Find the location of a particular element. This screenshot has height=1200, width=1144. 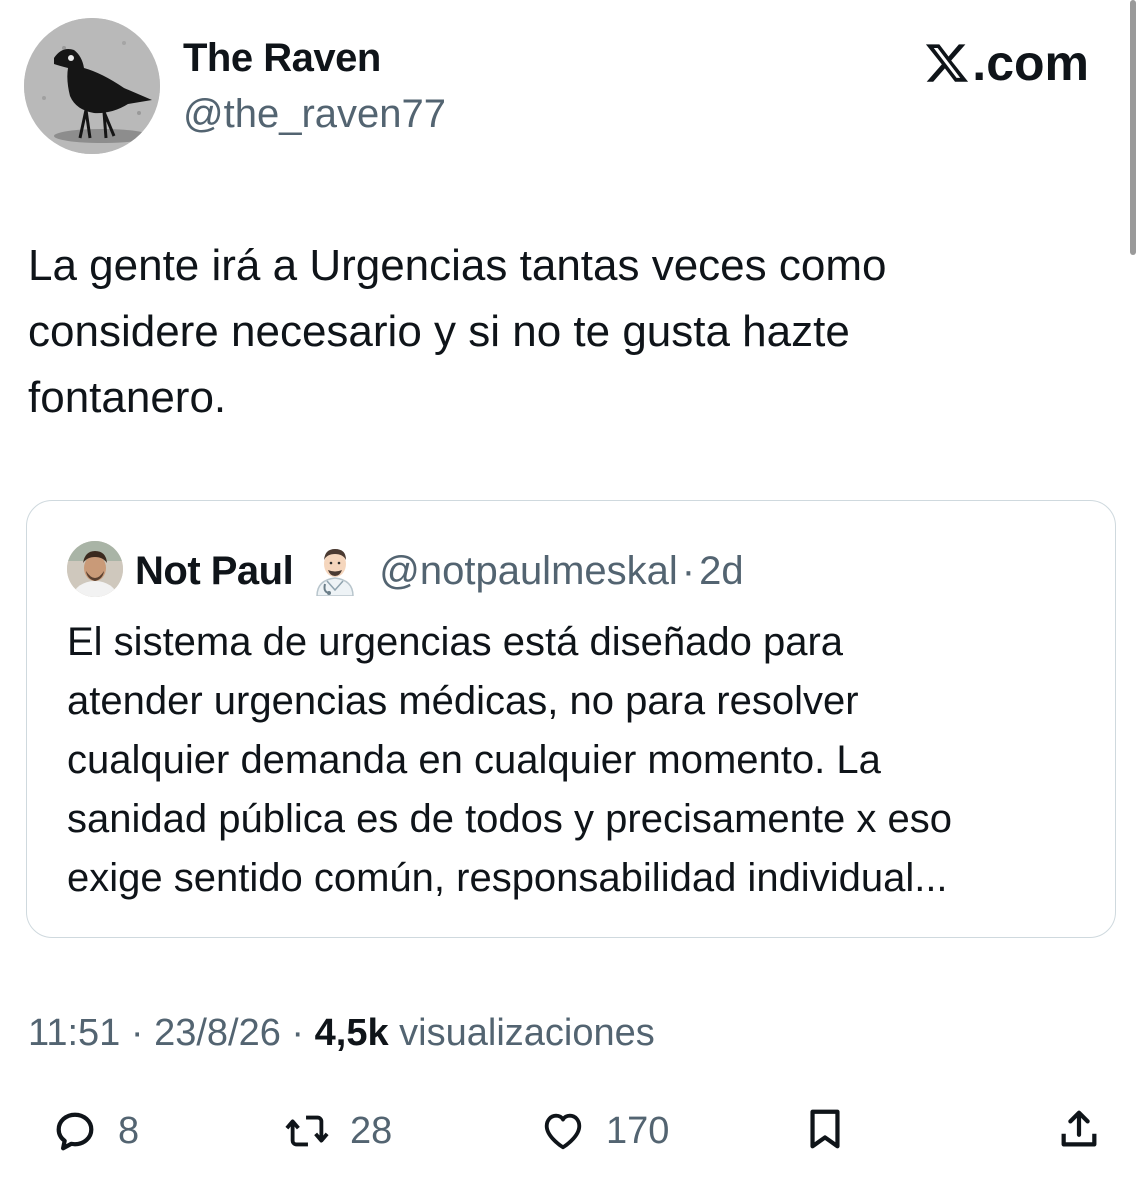

reply-icon is located at coordinates (75, 1131).